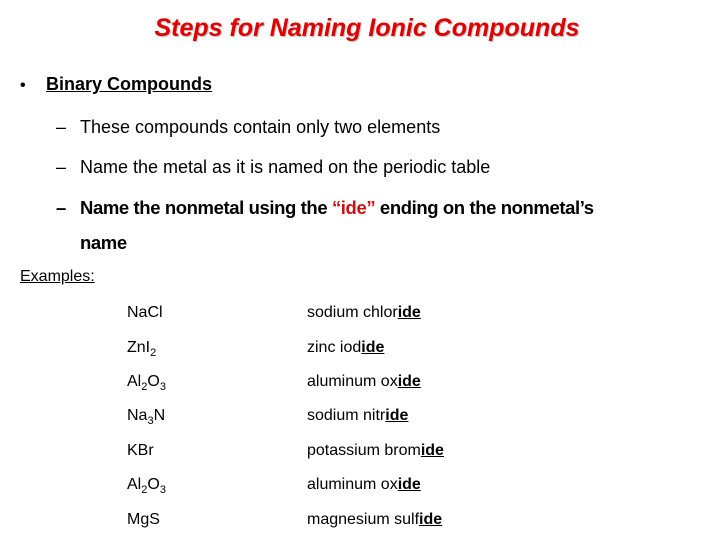 Image resolution: width=720 pixels, height=540 pixels. I want to click on chemical-formula: KBr, so click(140, 450).